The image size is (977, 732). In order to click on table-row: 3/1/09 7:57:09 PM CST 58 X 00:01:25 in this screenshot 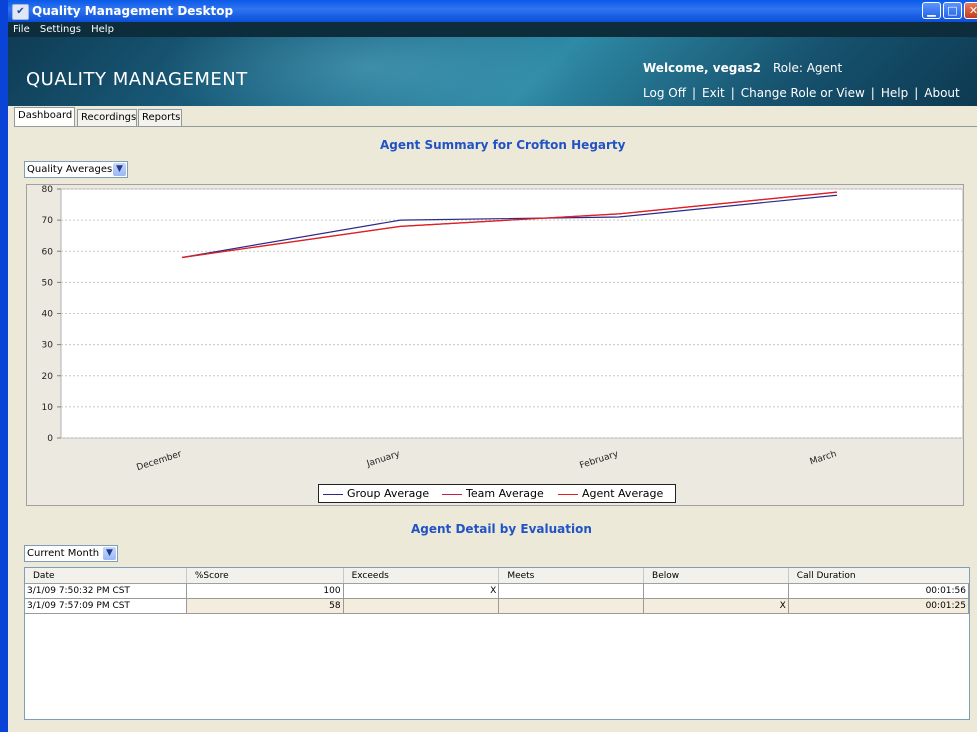, I will do `click(497, 606)`.